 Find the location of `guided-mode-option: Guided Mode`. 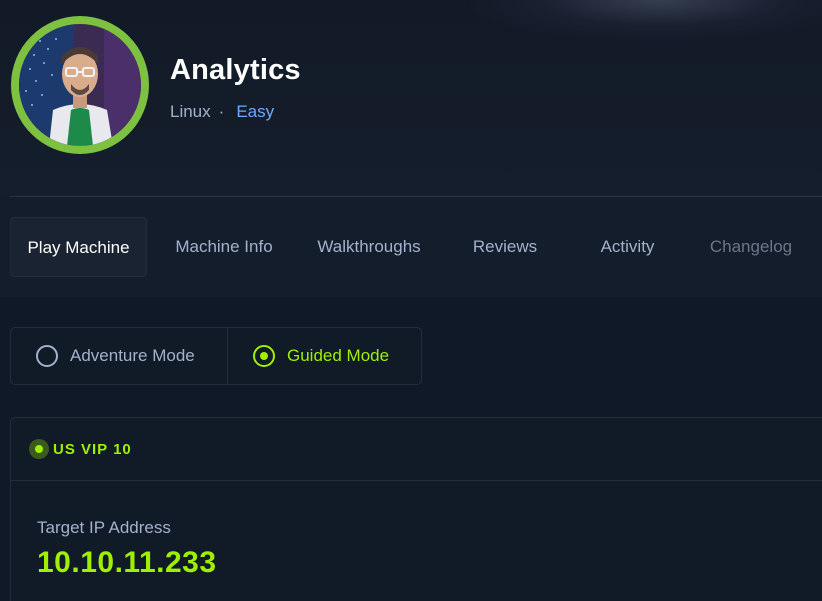

guided-mode-option: Guided Mode is located at coordinates (324, 356).